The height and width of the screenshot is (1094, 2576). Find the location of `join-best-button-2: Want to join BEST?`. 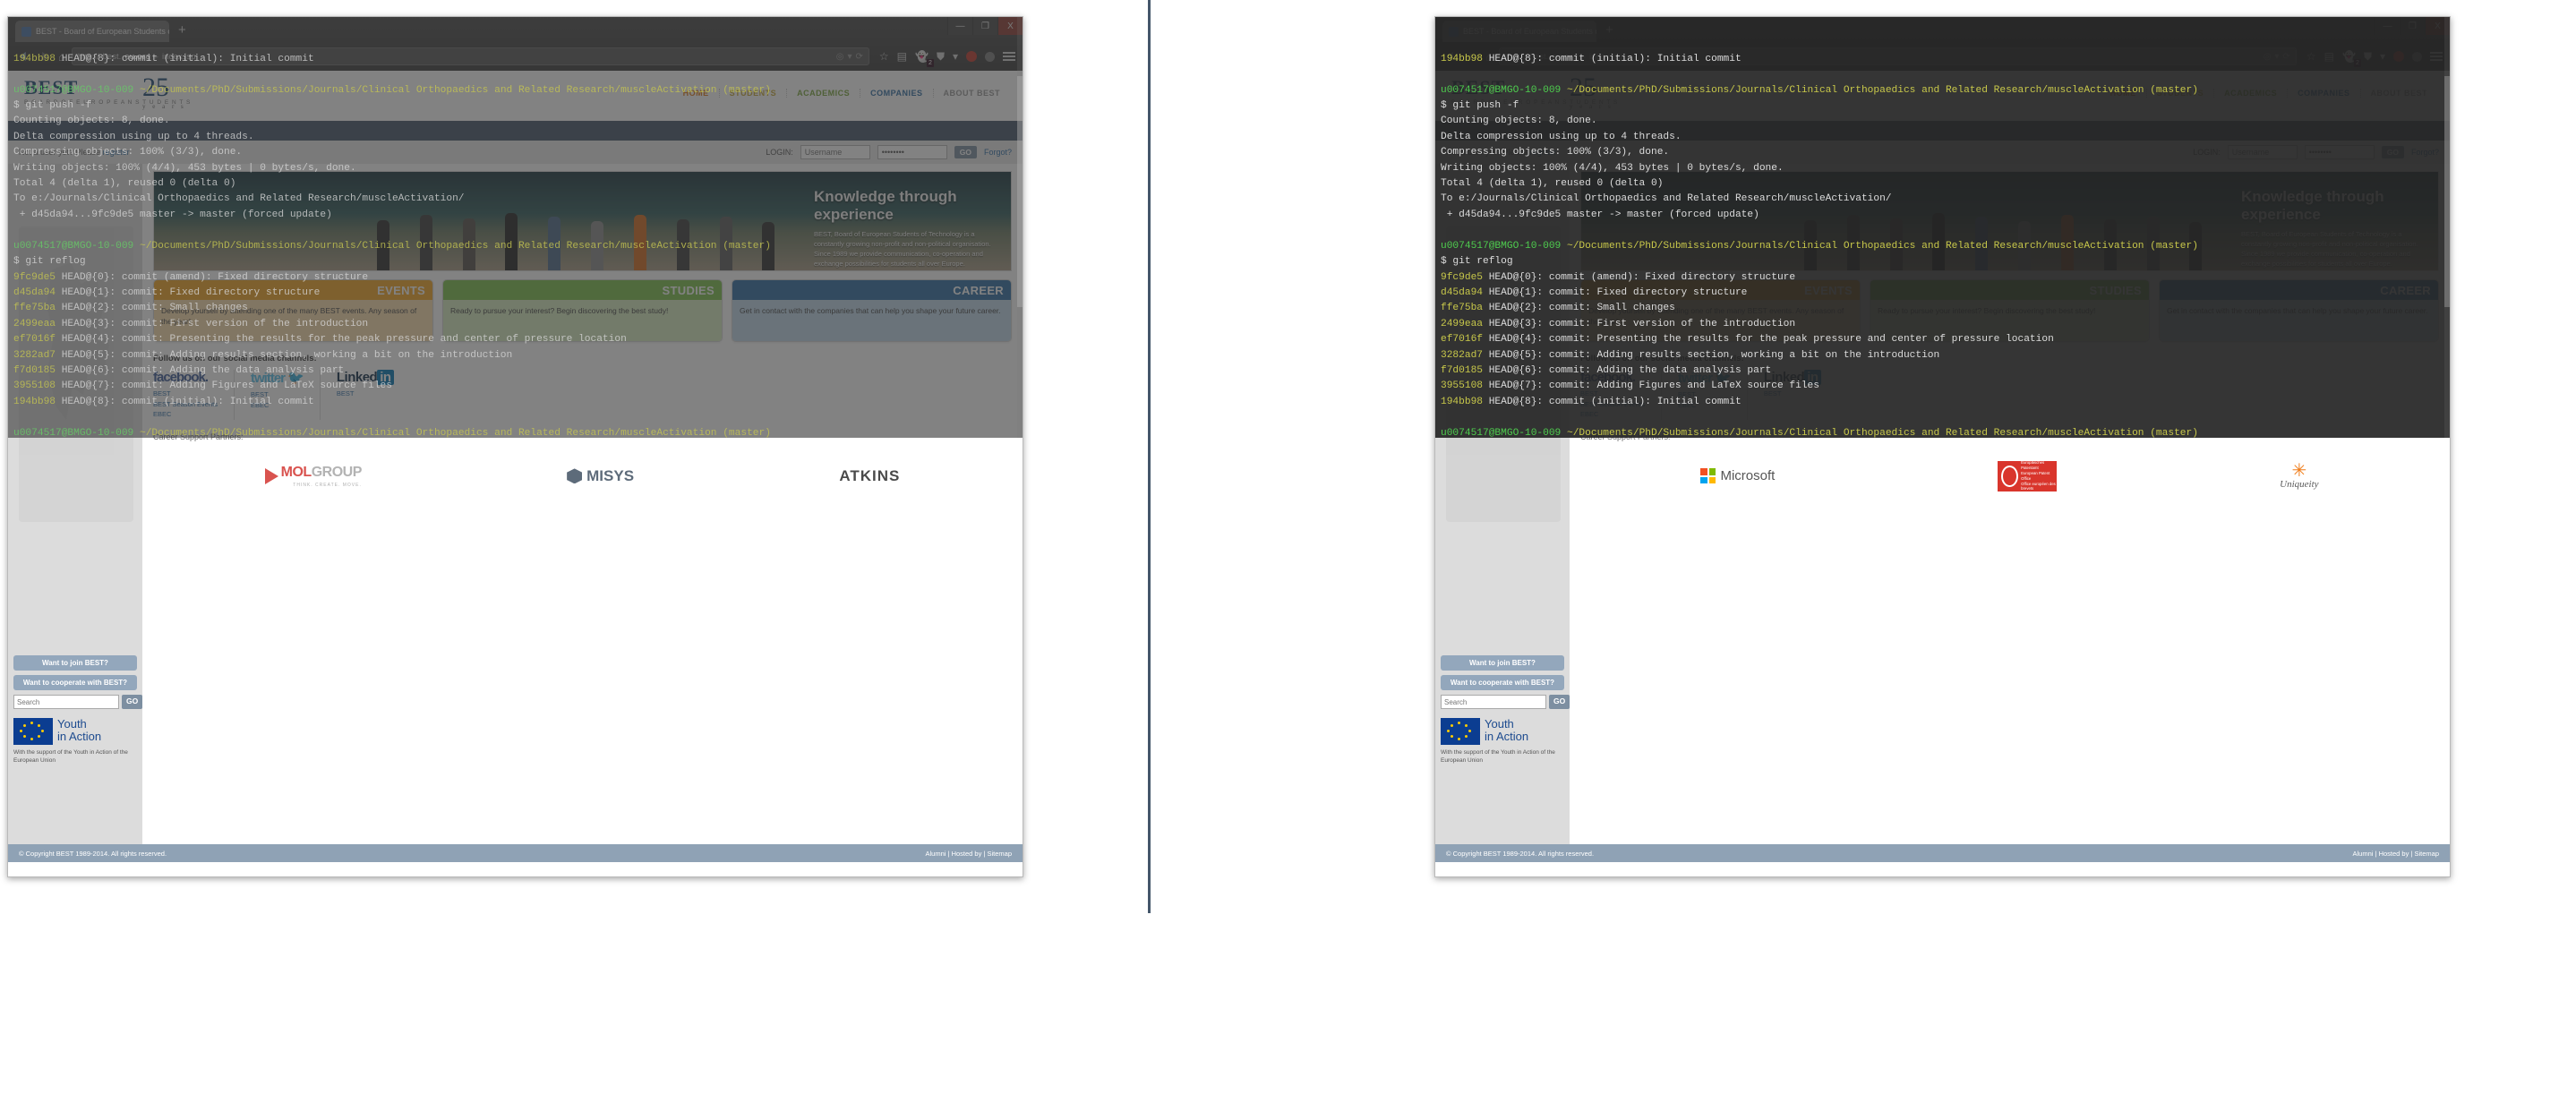

join-best-button-2: Want to join BEST? is located at coordinates (1502, 663).